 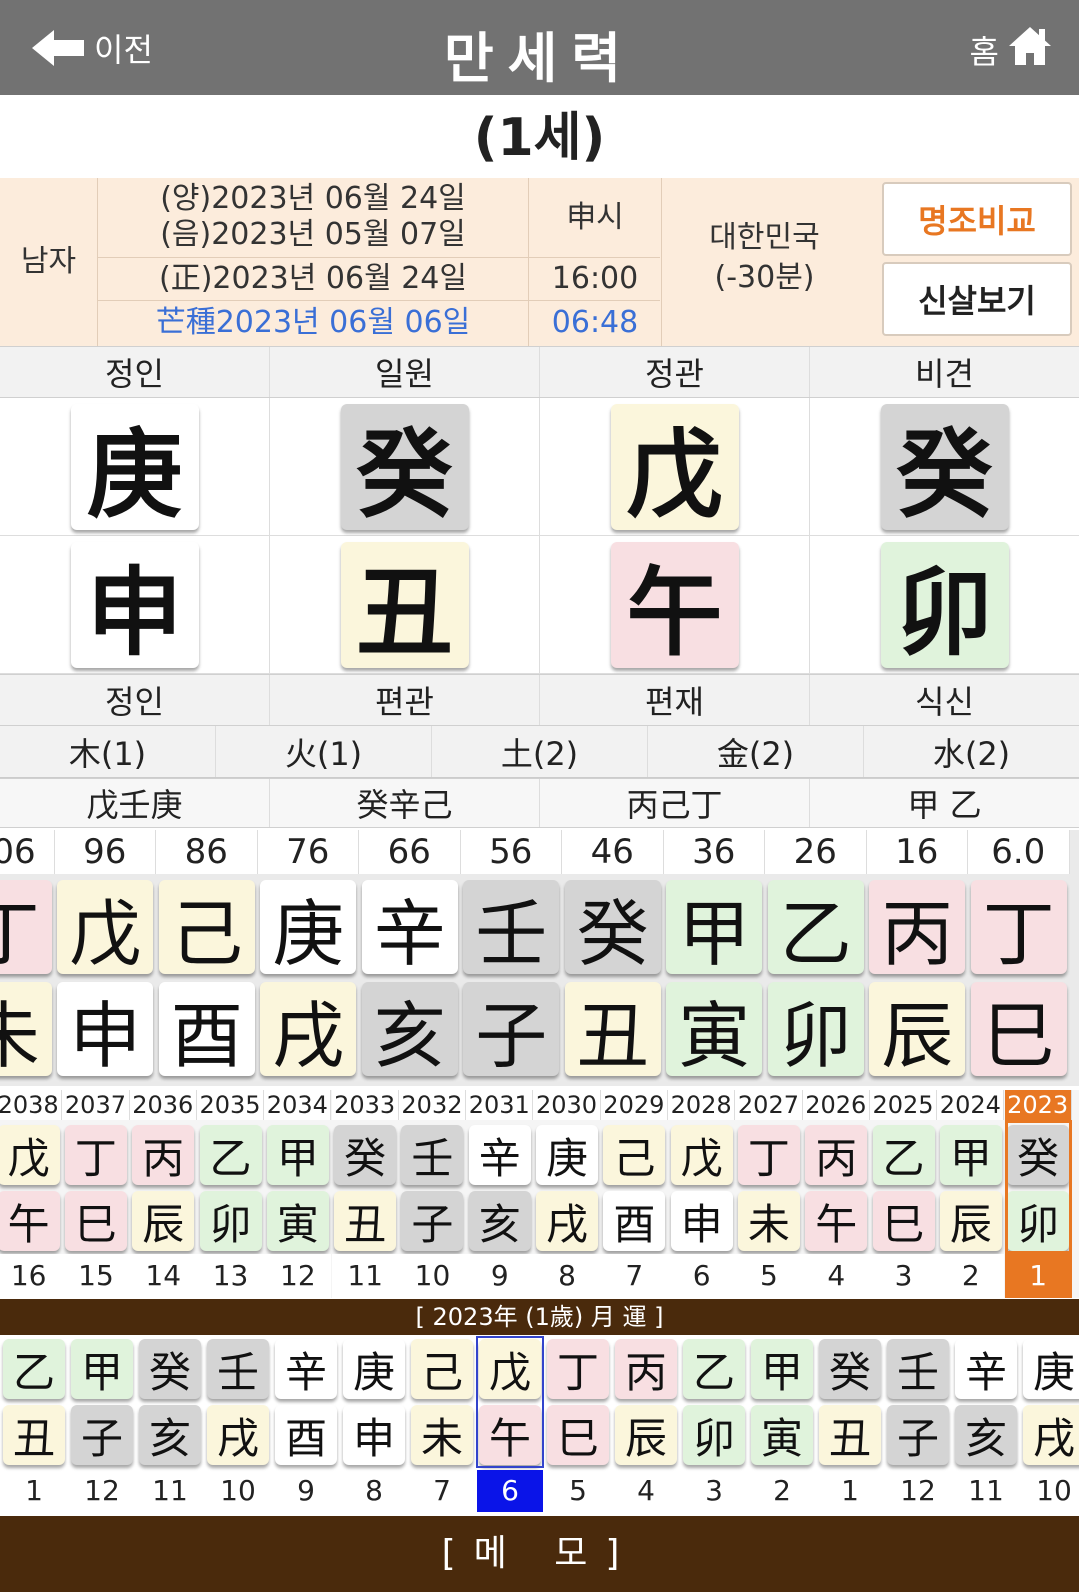 What do you see at coordinates (714, 1030) in the screenshot?
I see `daeun-branch: 寅` at bounding box center [714, 1030].